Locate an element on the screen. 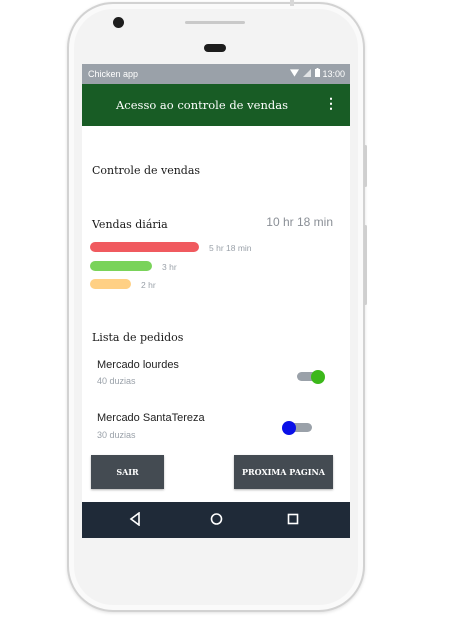  nav-bar is located at coordinates (216, 520).